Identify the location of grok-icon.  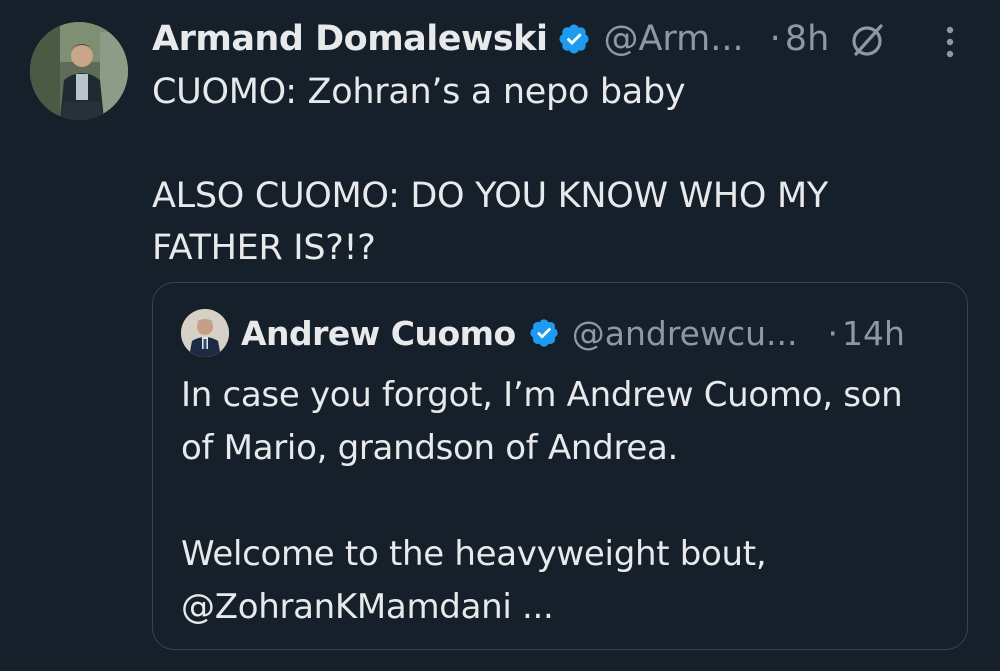
(868, 40).